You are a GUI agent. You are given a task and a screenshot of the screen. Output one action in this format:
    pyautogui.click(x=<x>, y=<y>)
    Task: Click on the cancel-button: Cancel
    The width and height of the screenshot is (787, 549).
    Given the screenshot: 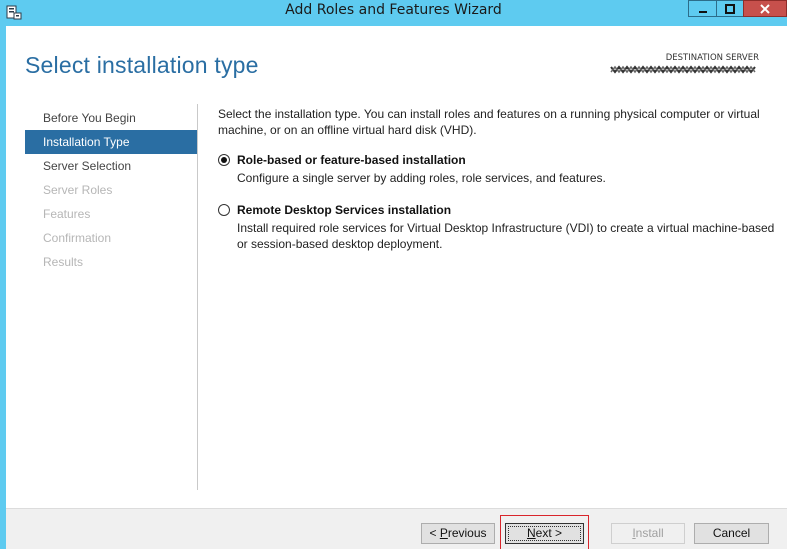 What is the action you would take?
    pyautogui.click(x=731, y=533)
    